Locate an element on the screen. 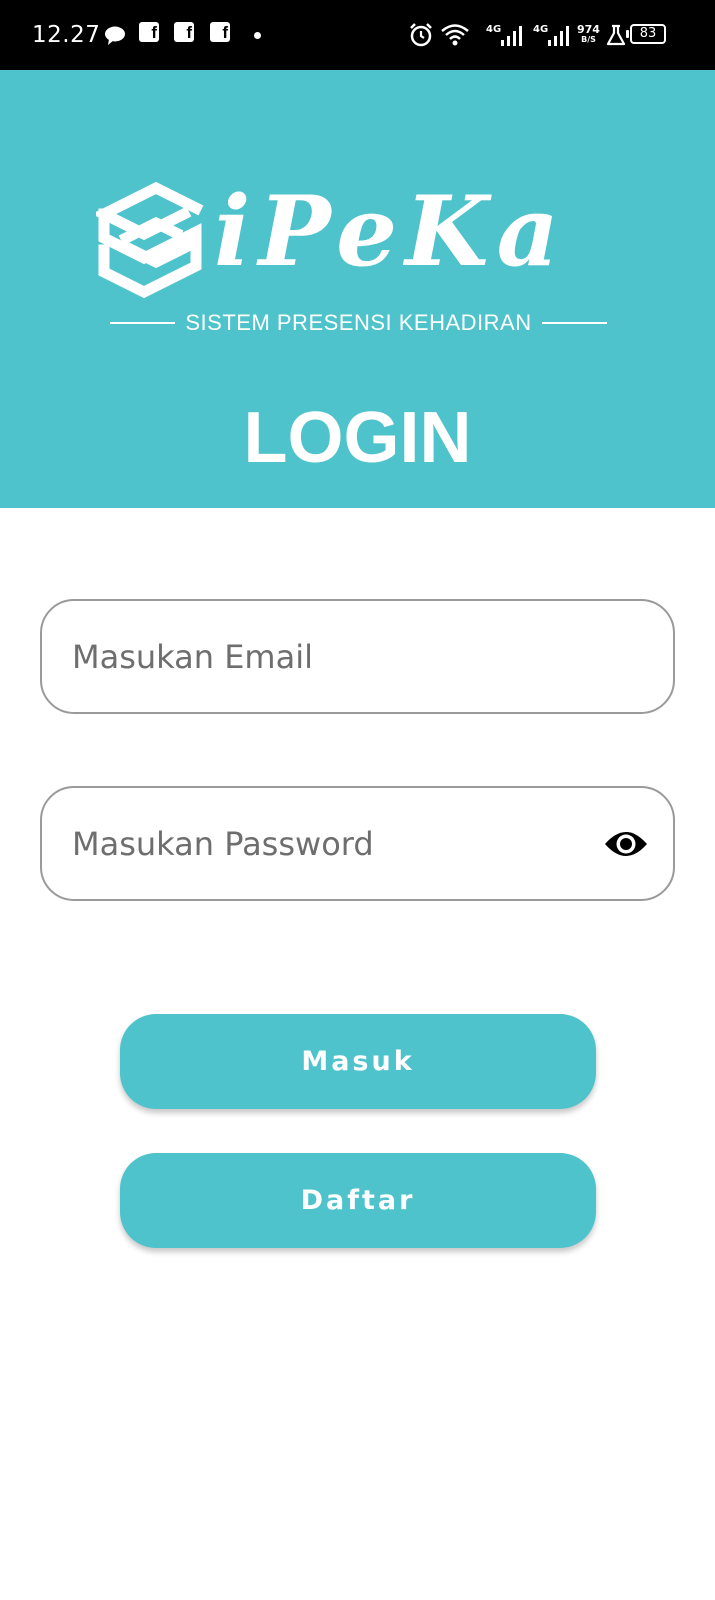 The height and width of the screenshot is (1600, 715). email-field-container is located at coordinates (357, 656).